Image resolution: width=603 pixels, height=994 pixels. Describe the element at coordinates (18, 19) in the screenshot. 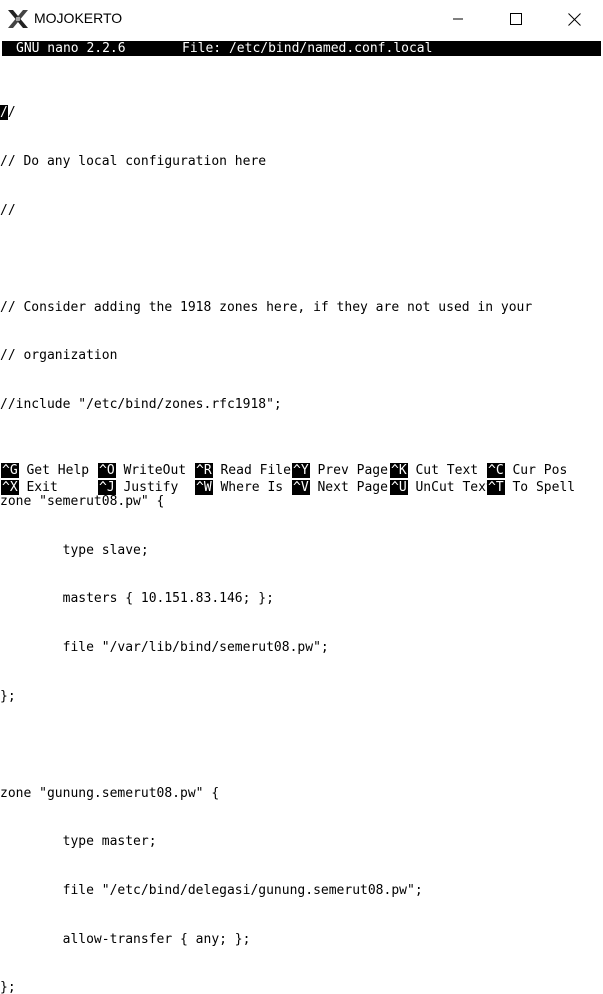

I see `x-logo-icon` at that location.